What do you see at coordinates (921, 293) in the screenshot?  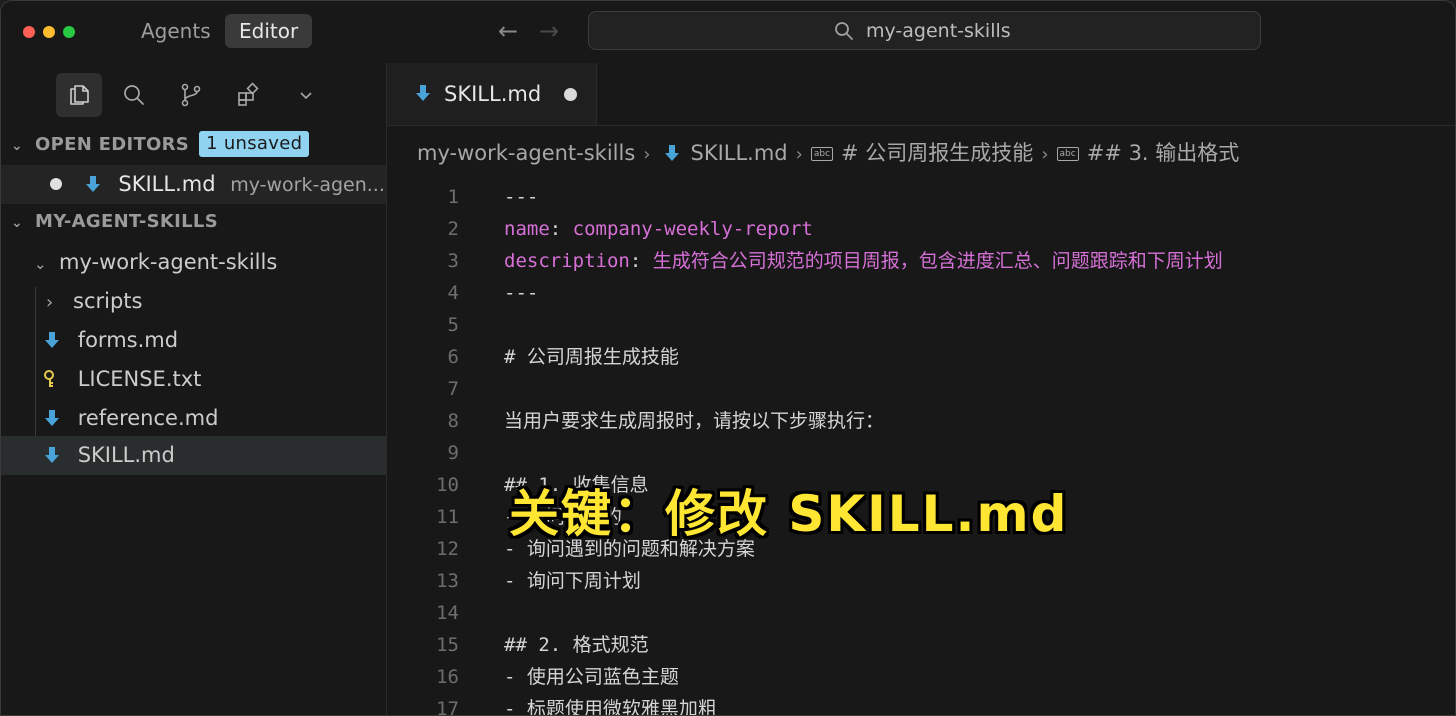 I see `code-line: 4 ---` at bounding box center [921, 293].